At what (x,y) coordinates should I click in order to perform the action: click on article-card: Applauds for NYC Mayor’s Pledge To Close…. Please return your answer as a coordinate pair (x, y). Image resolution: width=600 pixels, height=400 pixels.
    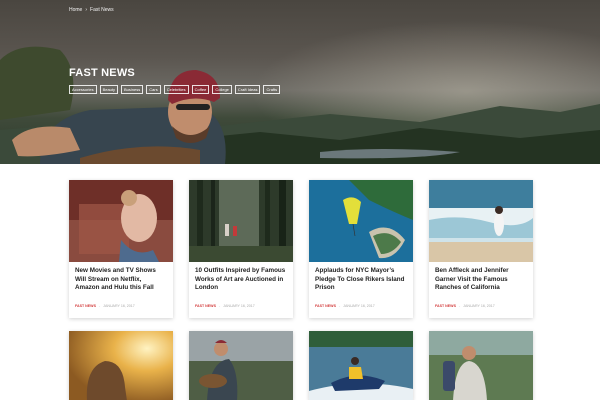
    Looking at the image, I should click on (361, 249).